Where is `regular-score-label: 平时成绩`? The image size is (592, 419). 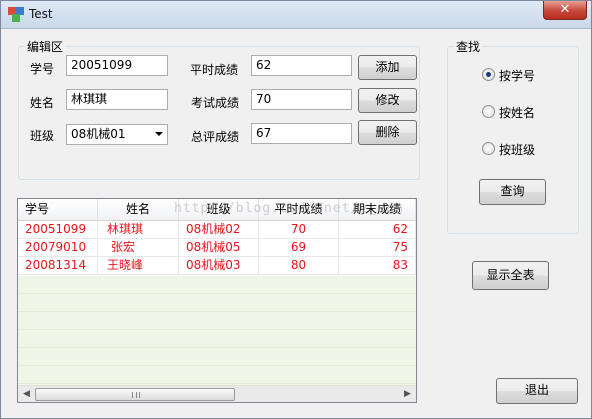 regular-score-label: 平时成绩 is located at coordinates (214, 70).